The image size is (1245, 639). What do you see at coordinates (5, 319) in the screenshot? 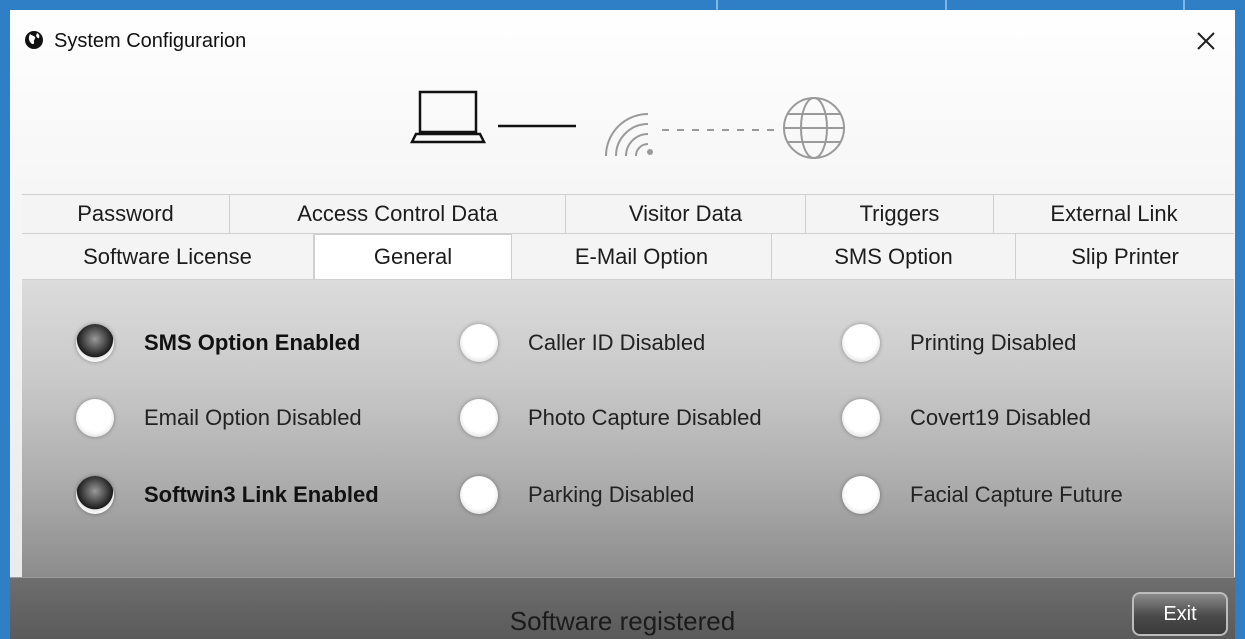
I see `window-left-edge` at bounding box center [5, 319].